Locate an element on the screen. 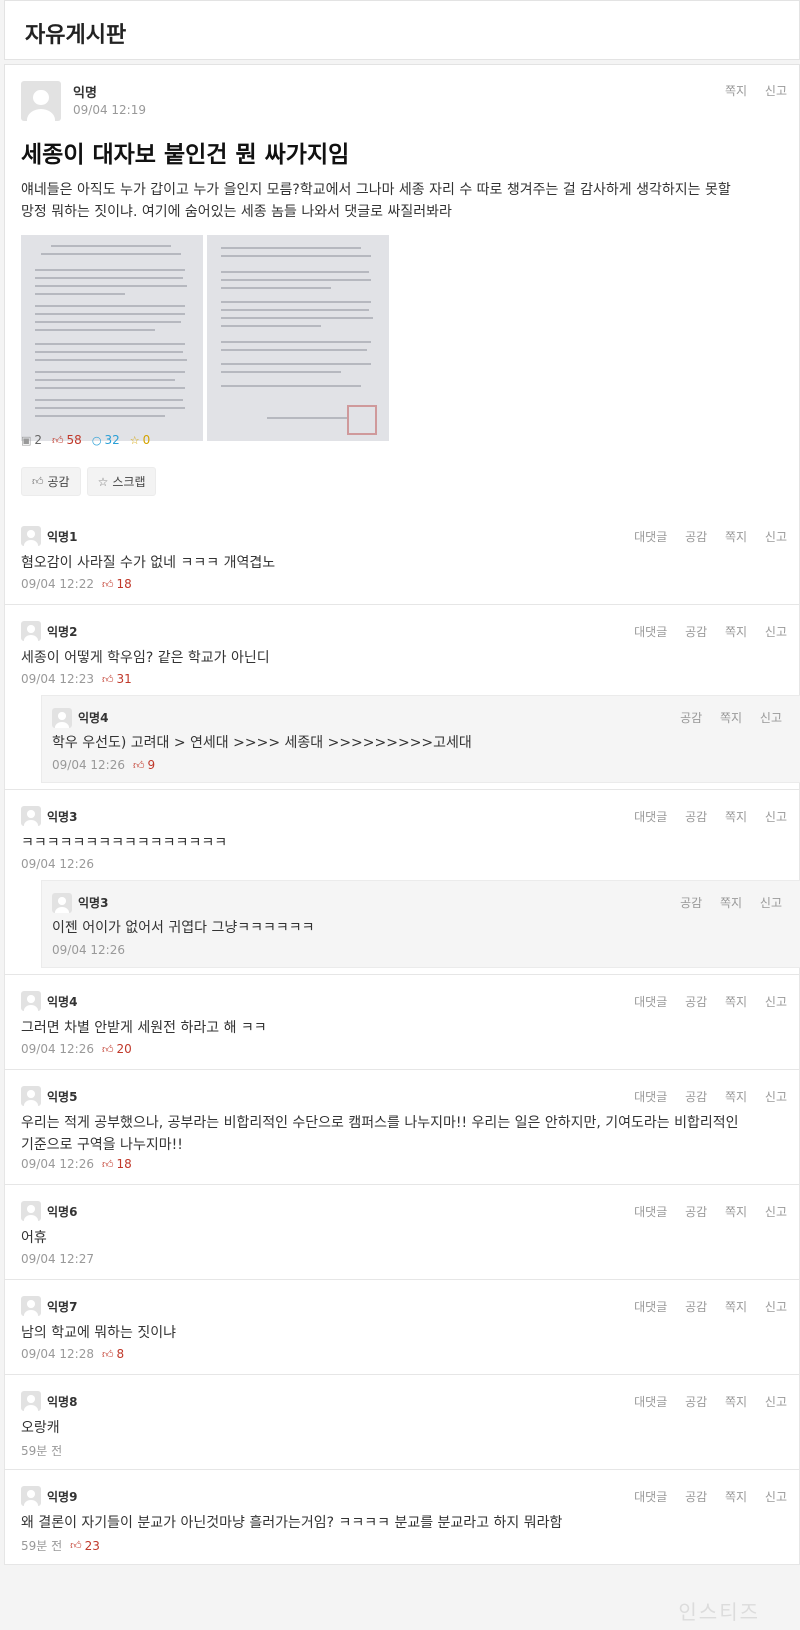 The height and width of the screenshot is (1630, 800). seal-stamp is located at coordinates (362, 420).